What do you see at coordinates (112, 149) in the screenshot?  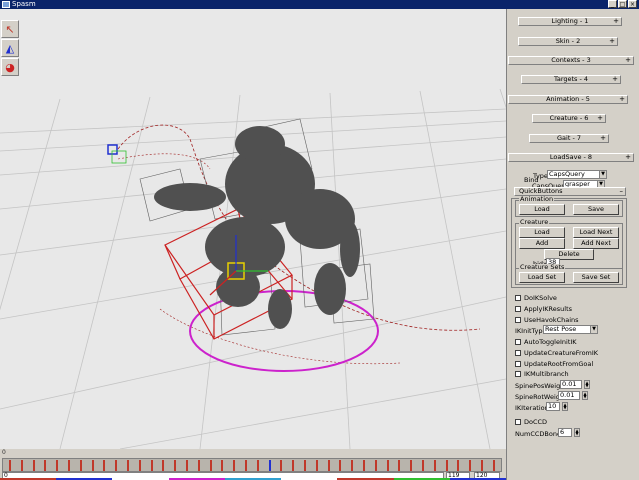 I see `target-marker` at bounding box center [112, 149].